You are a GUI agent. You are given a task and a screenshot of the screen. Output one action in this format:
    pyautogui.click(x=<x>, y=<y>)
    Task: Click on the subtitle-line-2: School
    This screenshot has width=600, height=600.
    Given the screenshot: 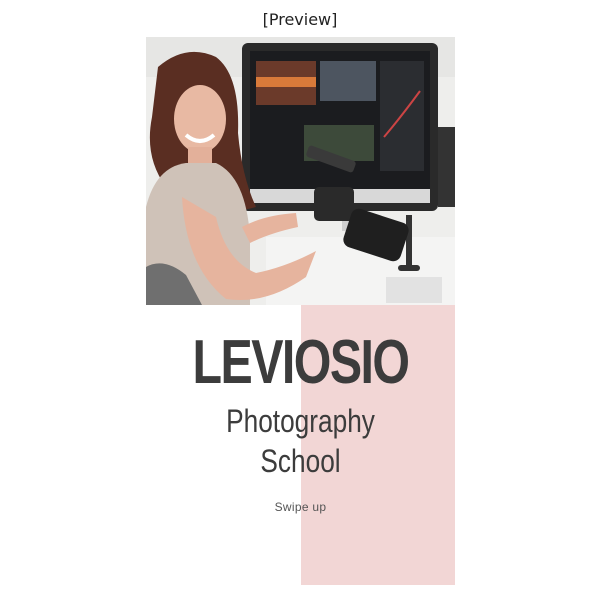 What is the action you would take?
    pyautogui.click(x=300, y=461)
    